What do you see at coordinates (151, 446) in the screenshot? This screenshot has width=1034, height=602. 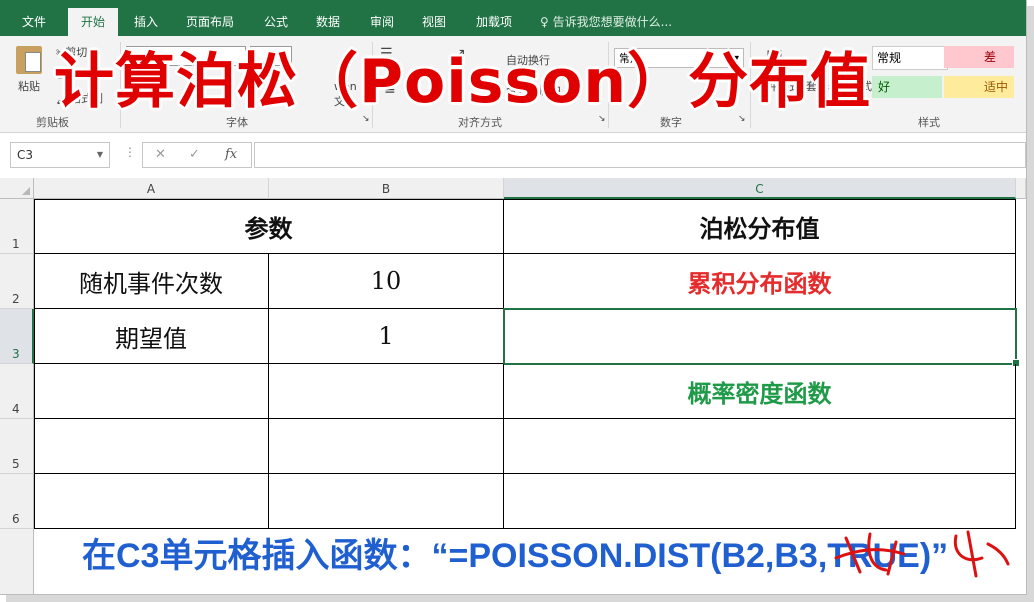 I see `cell-a5` at bounding box center [151, 446].